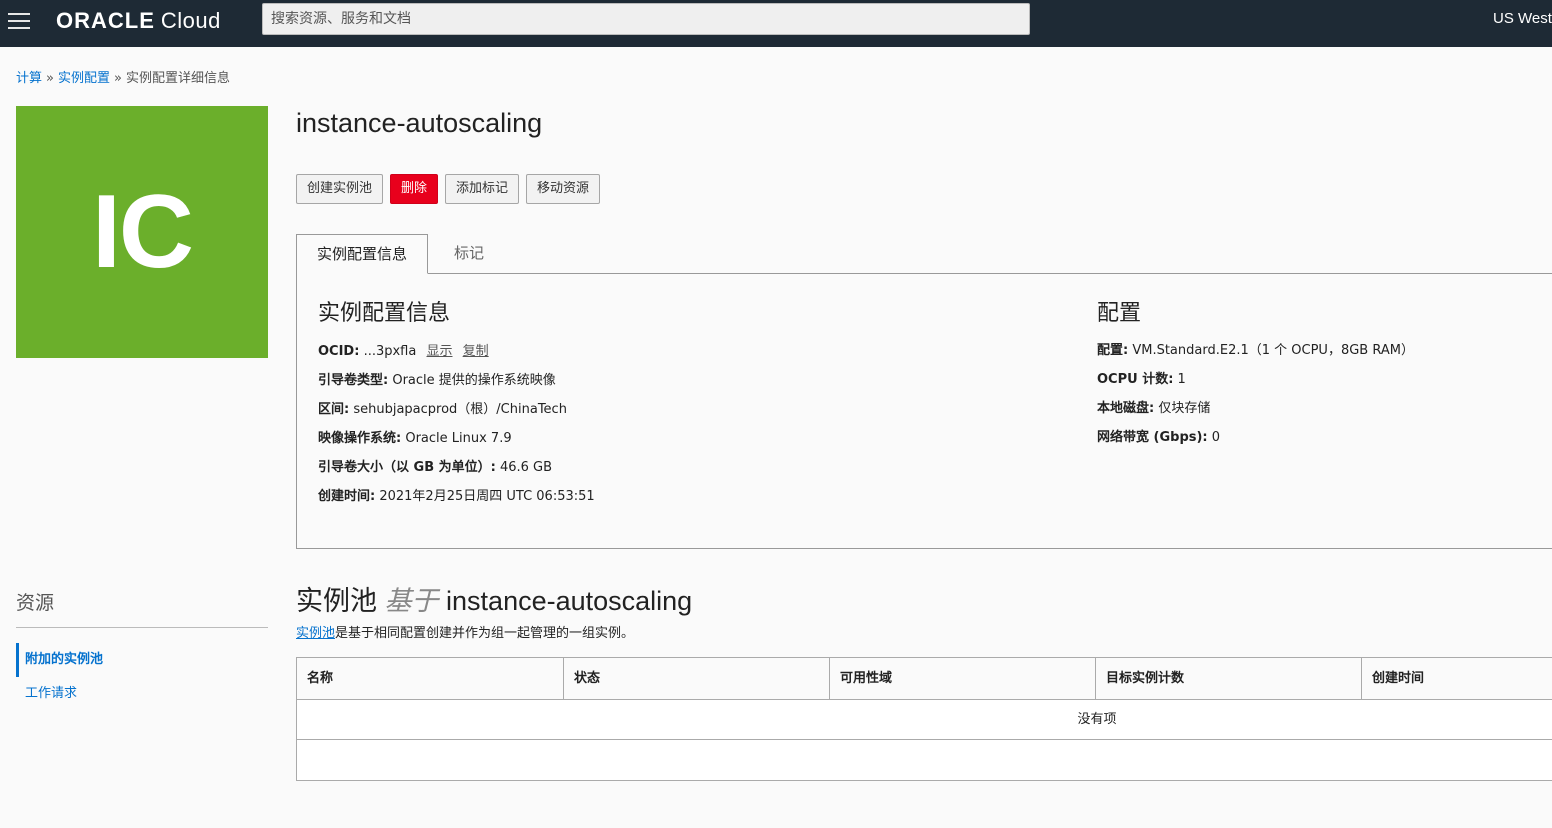 The width and height of the screenshot is (1552, 828). Describe the element at coordinates (1119, 313) in the screenshot. I see `shape-heading: 配置` at that location.